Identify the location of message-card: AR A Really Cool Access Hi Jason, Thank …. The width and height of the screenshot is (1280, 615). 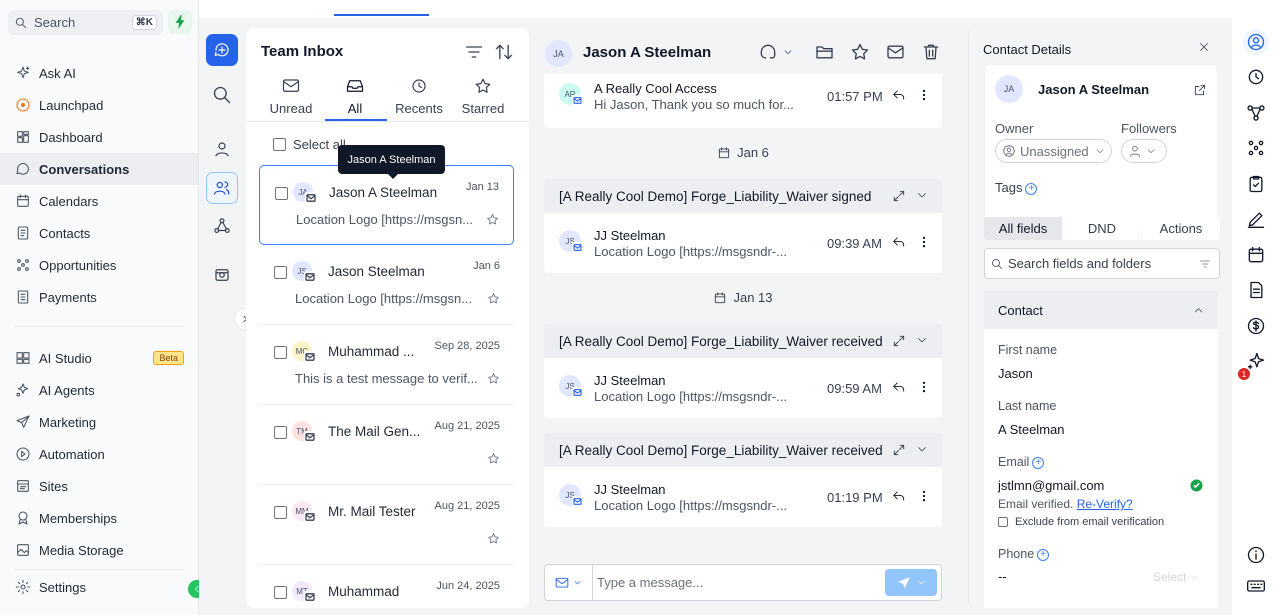
(743, 101).